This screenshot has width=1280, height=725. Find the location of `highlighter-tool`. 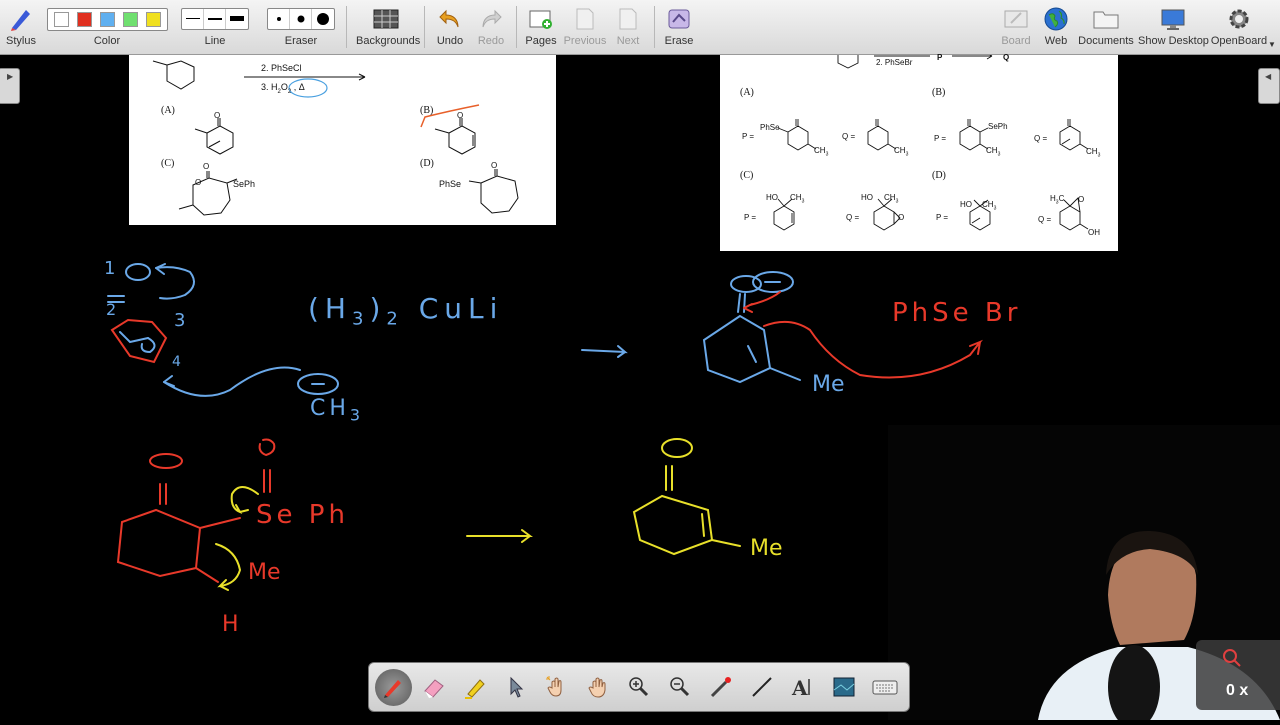

highlighter-tool is located at coordinates (475, 687).